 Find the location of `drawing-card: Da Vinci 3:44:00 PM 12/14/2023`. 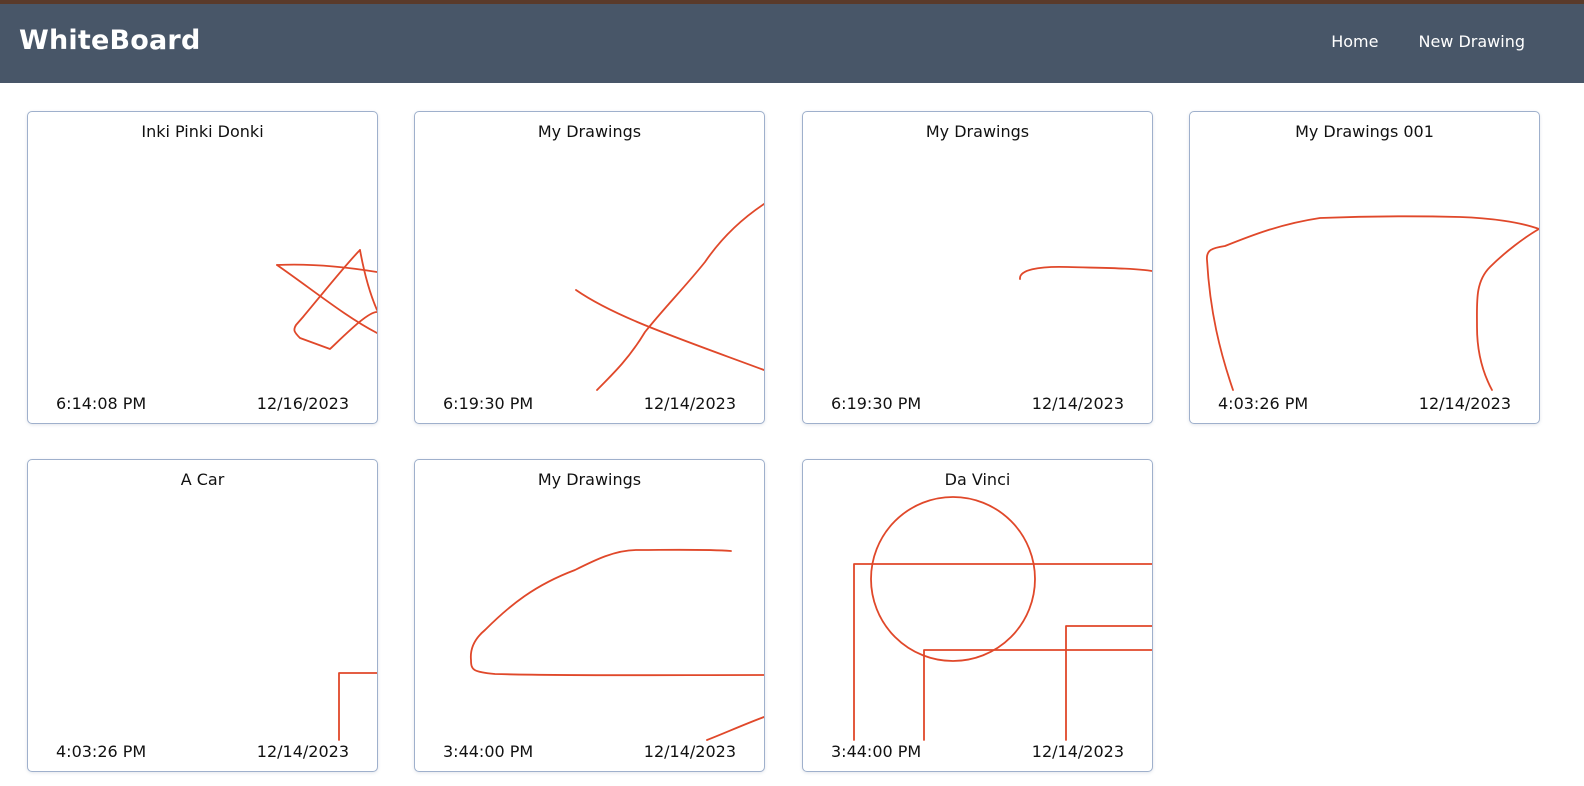

drawing-card: Da Vinci 3:44:00 PM 12/14/2023 is located at coordinates (977, 615).